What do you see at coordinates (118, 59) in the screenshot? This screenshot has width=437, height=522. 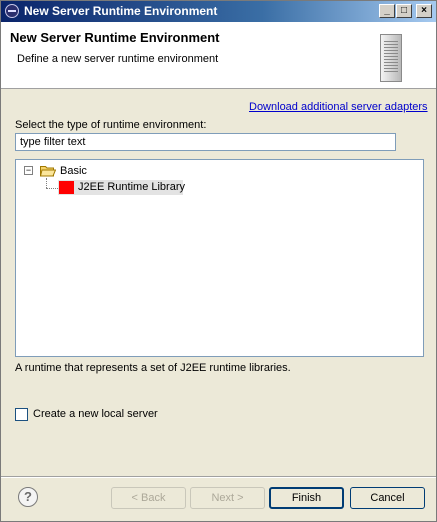 I see `page-description: Define a new server runtime environment` at bounding box center [118, 59].